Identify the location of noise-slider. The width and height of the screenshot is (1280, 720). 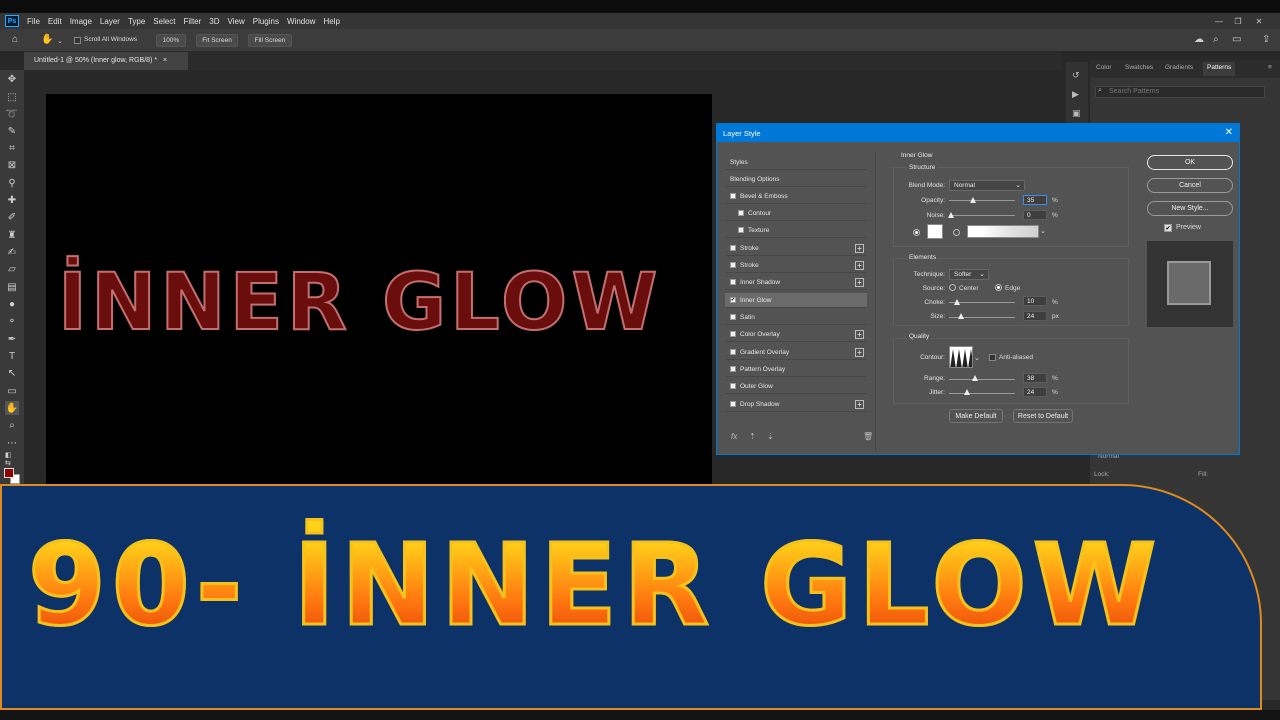
(982, 215).